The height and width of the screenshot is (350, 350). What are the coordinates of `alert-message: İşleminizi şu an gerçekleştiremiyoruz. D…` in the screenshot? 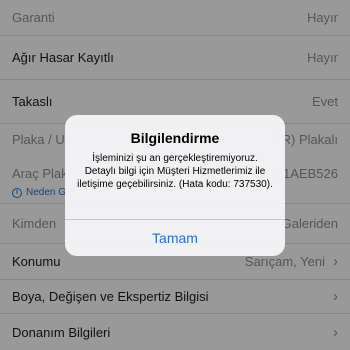 It's located at (175, 171).